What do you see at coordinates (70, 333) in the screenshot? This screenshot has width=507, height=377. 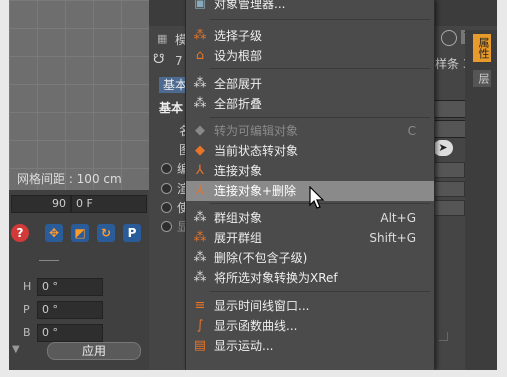 I see `coord-b-field: 0 °` at bounding box center [70, 333].